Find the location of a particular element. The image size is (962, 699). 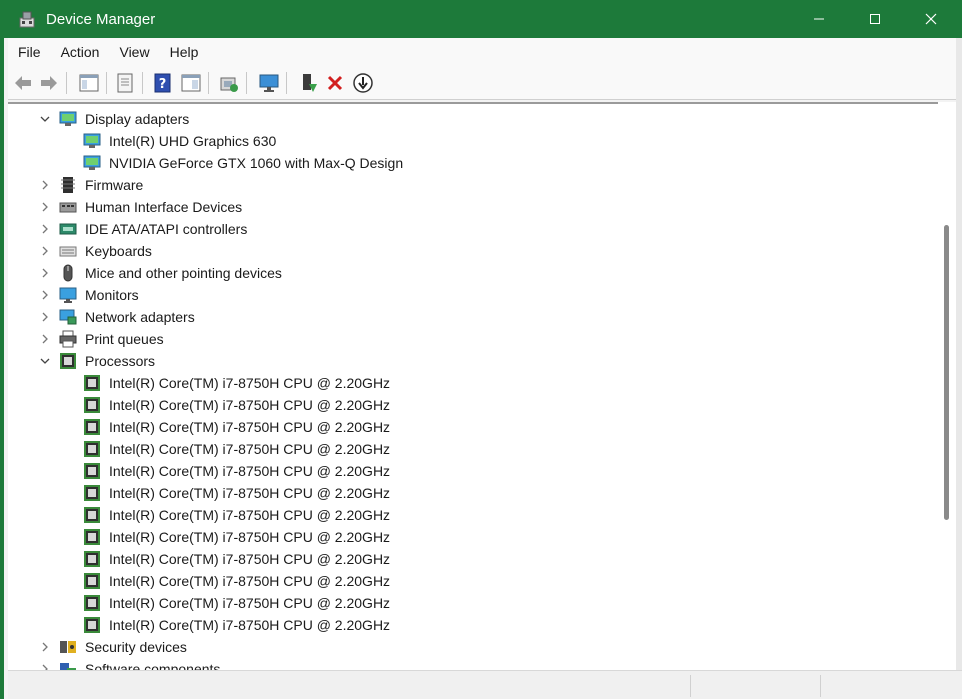

tree-category: Software components is located at coordinates (468, 664).